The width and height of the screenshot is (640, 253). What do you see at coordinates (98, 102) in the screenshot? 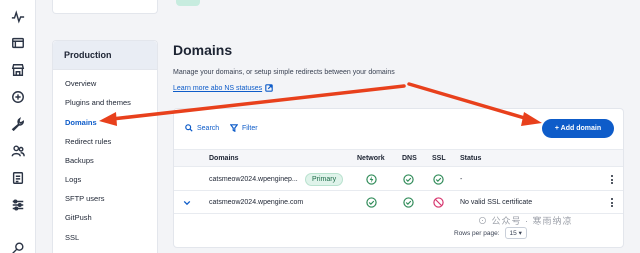
I see `env-nav-item-plugins-themes: Plugins and themes` at bounding box center [98, 102].